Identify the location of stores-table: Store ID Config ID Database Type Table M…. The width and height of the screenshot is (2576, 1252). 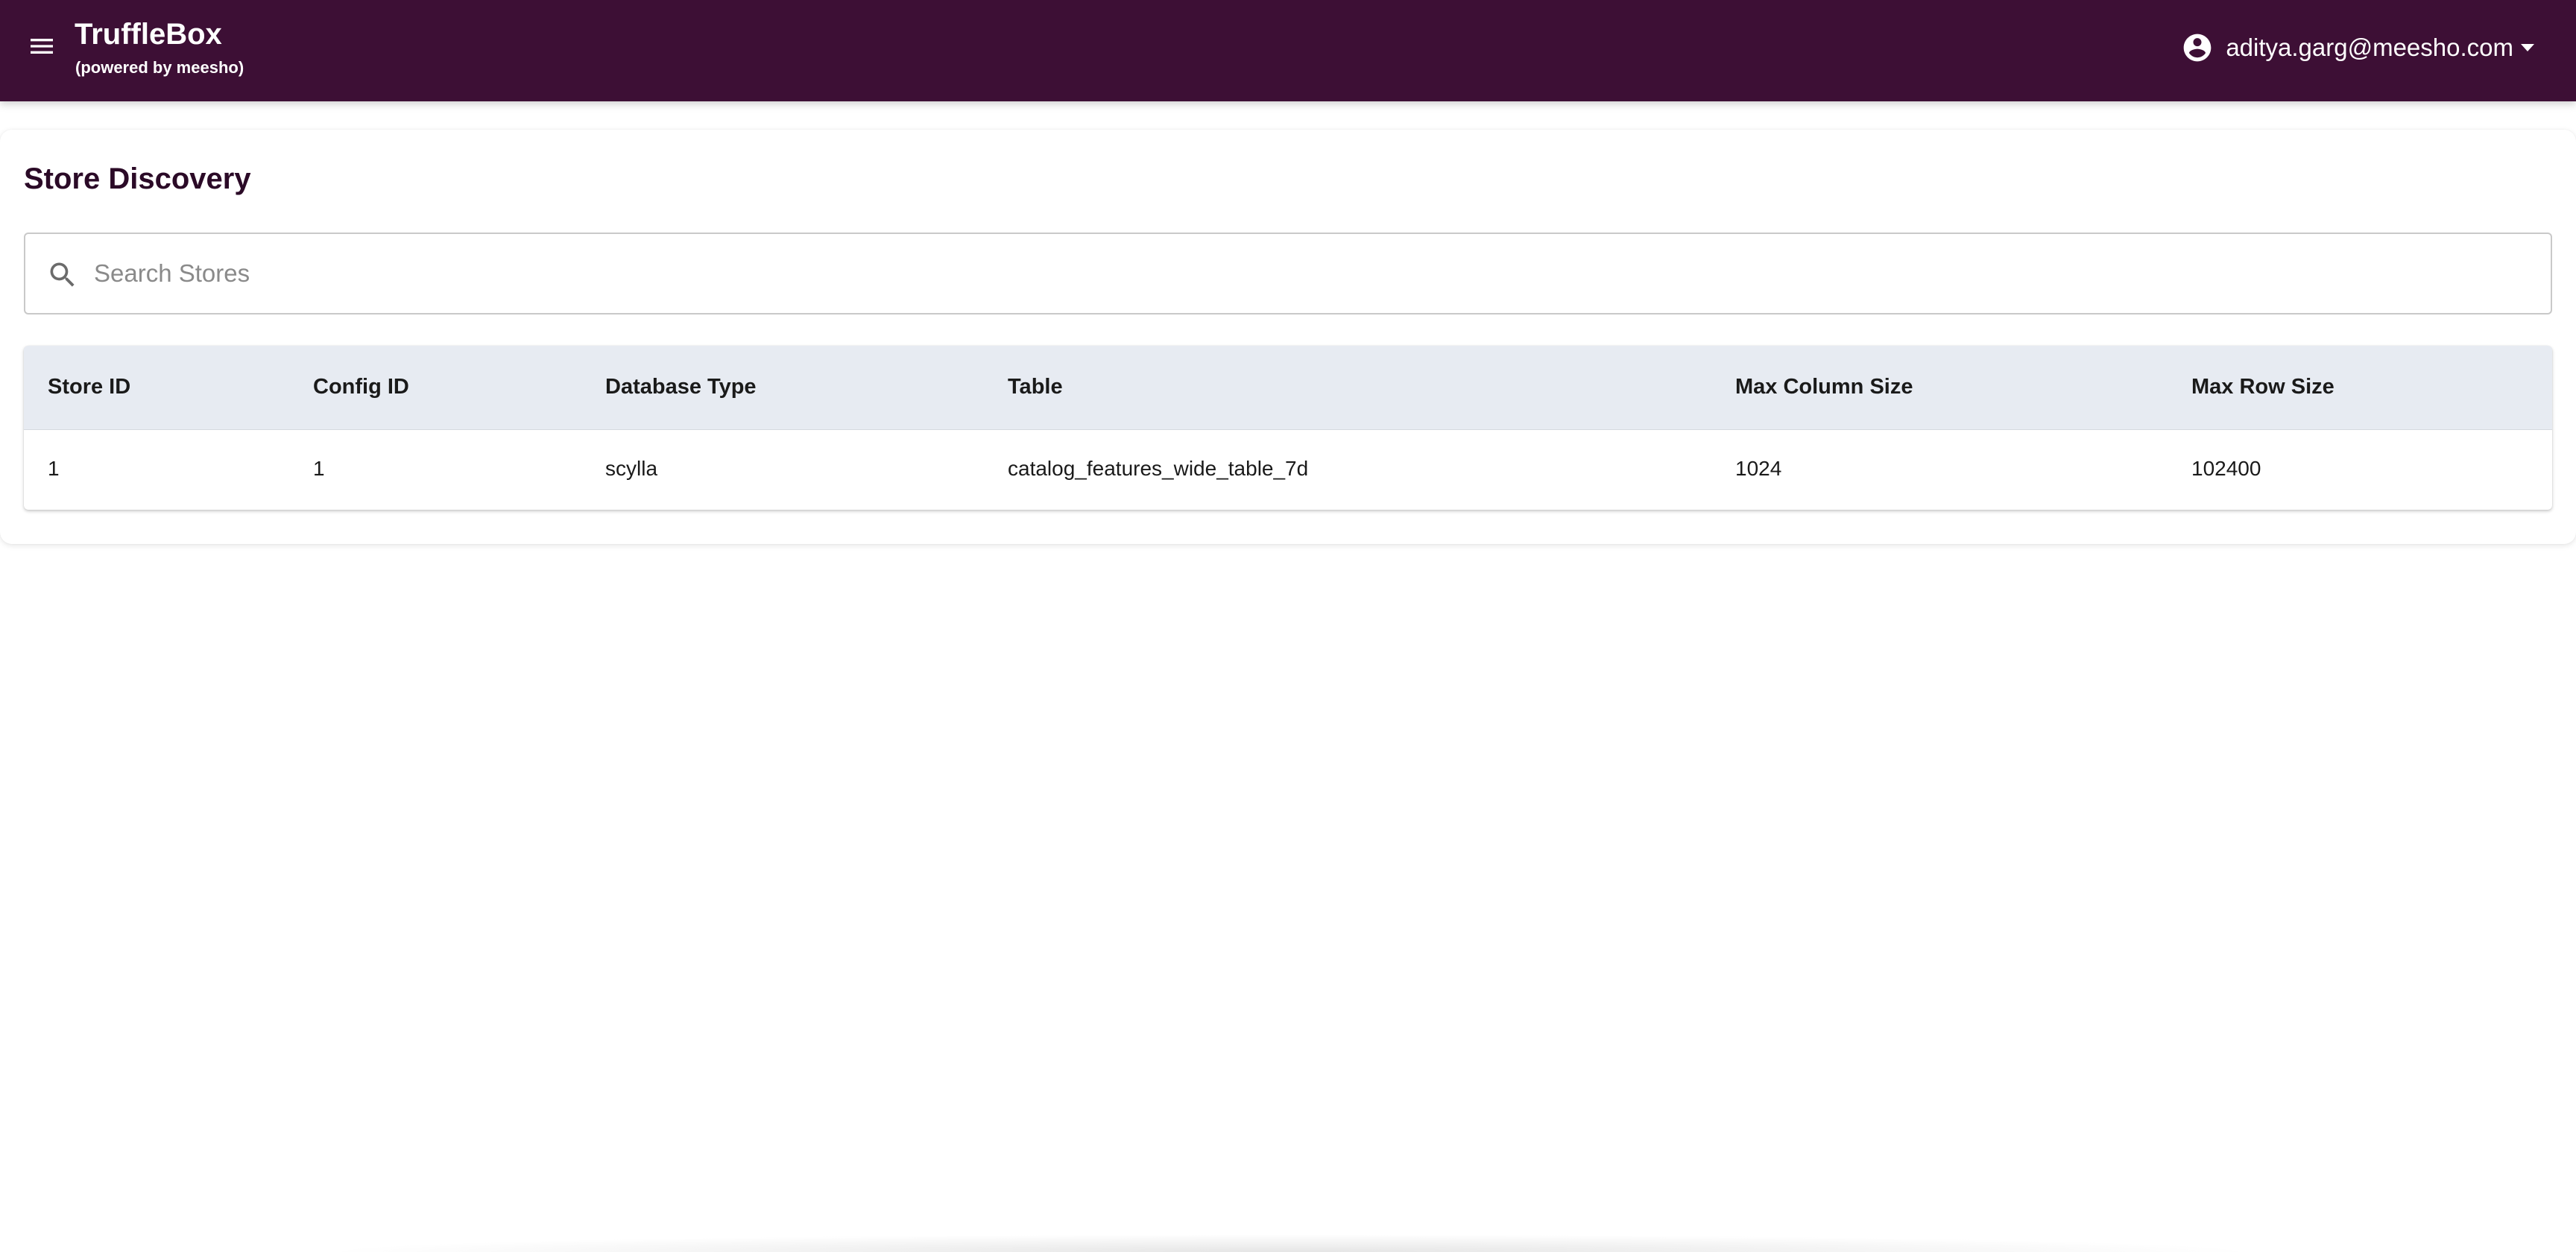
(1288, 428).